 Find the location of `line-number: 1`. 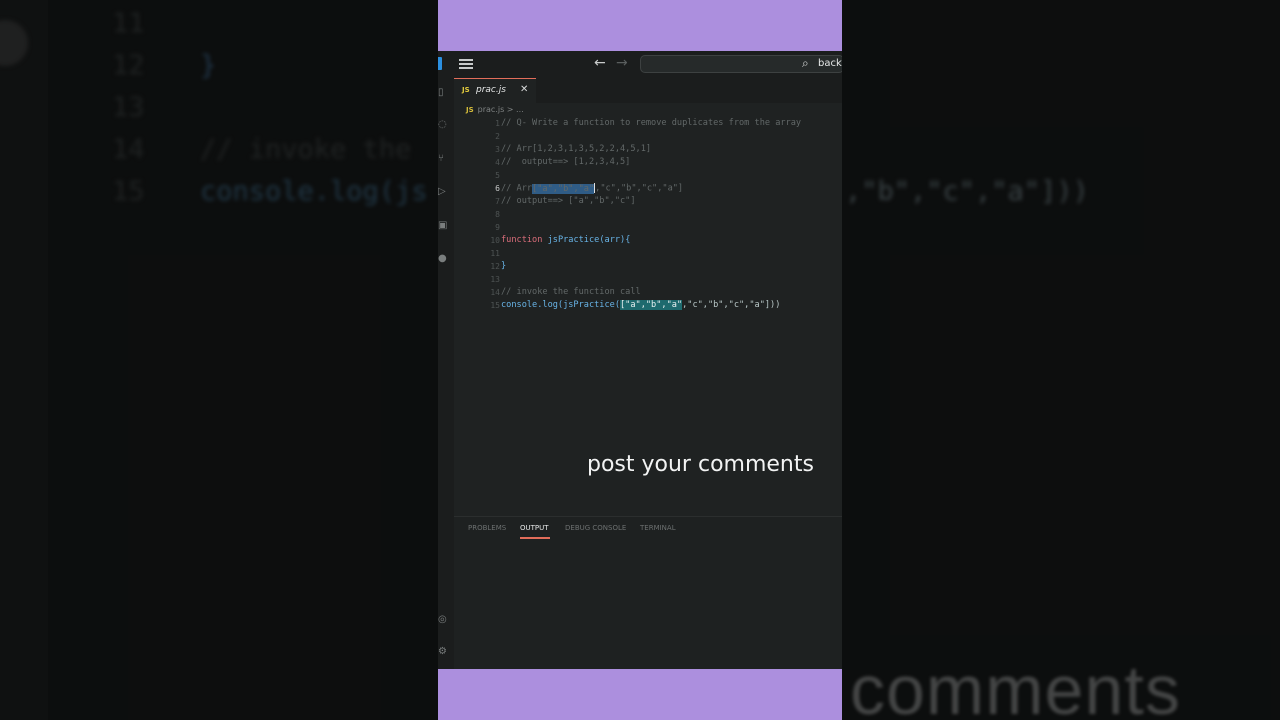

line-number: 1 is located at coordinates (497, 123).